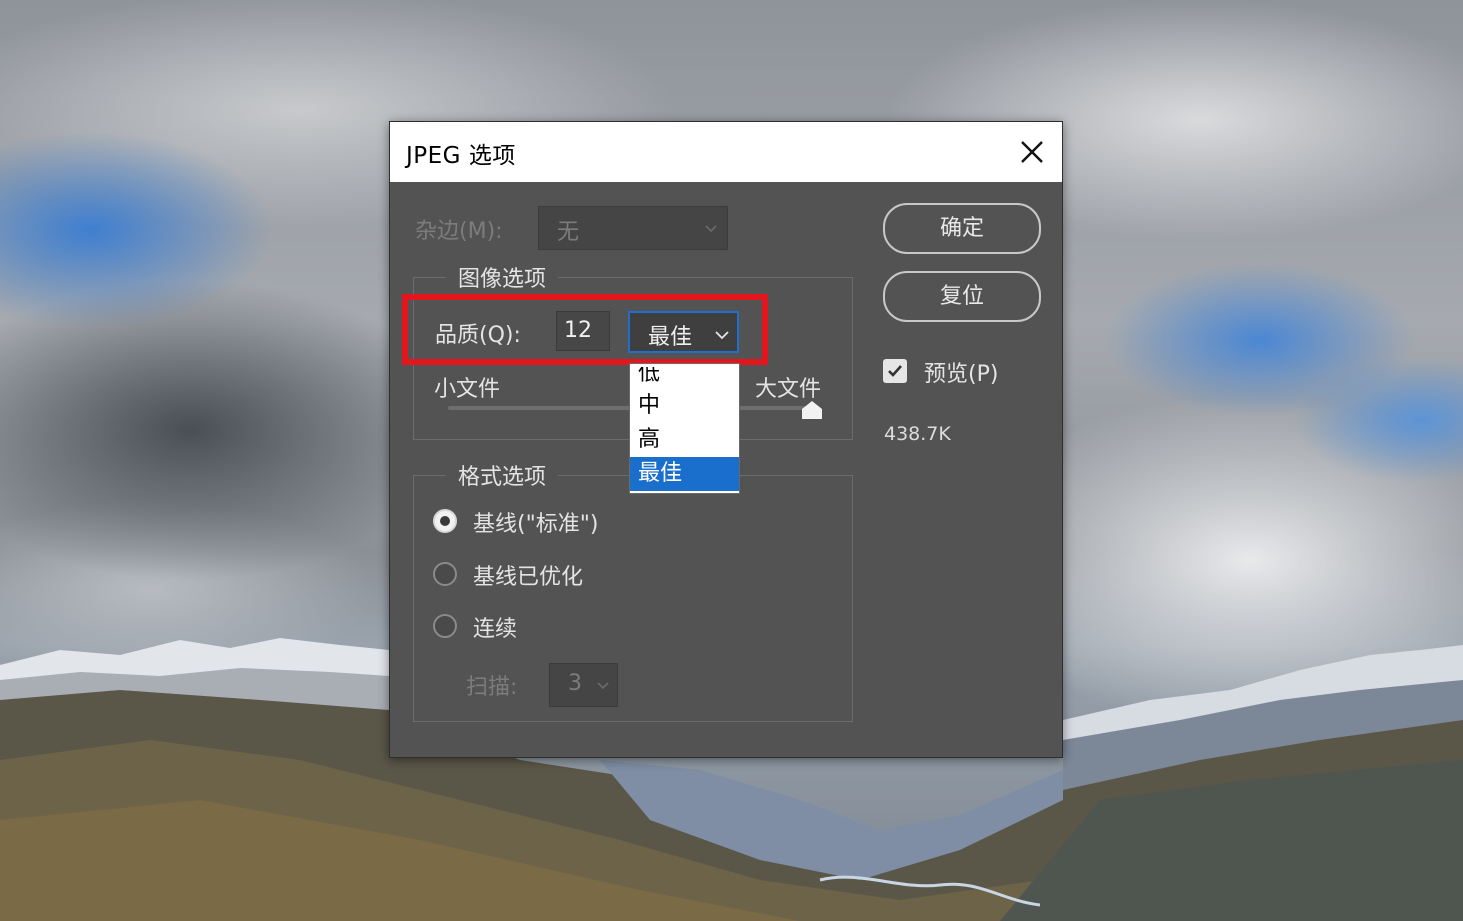  What do you see at coordinates (585, 329) in the screenshot?
I see `red-highlight-box` at bounding box center [585, 329].